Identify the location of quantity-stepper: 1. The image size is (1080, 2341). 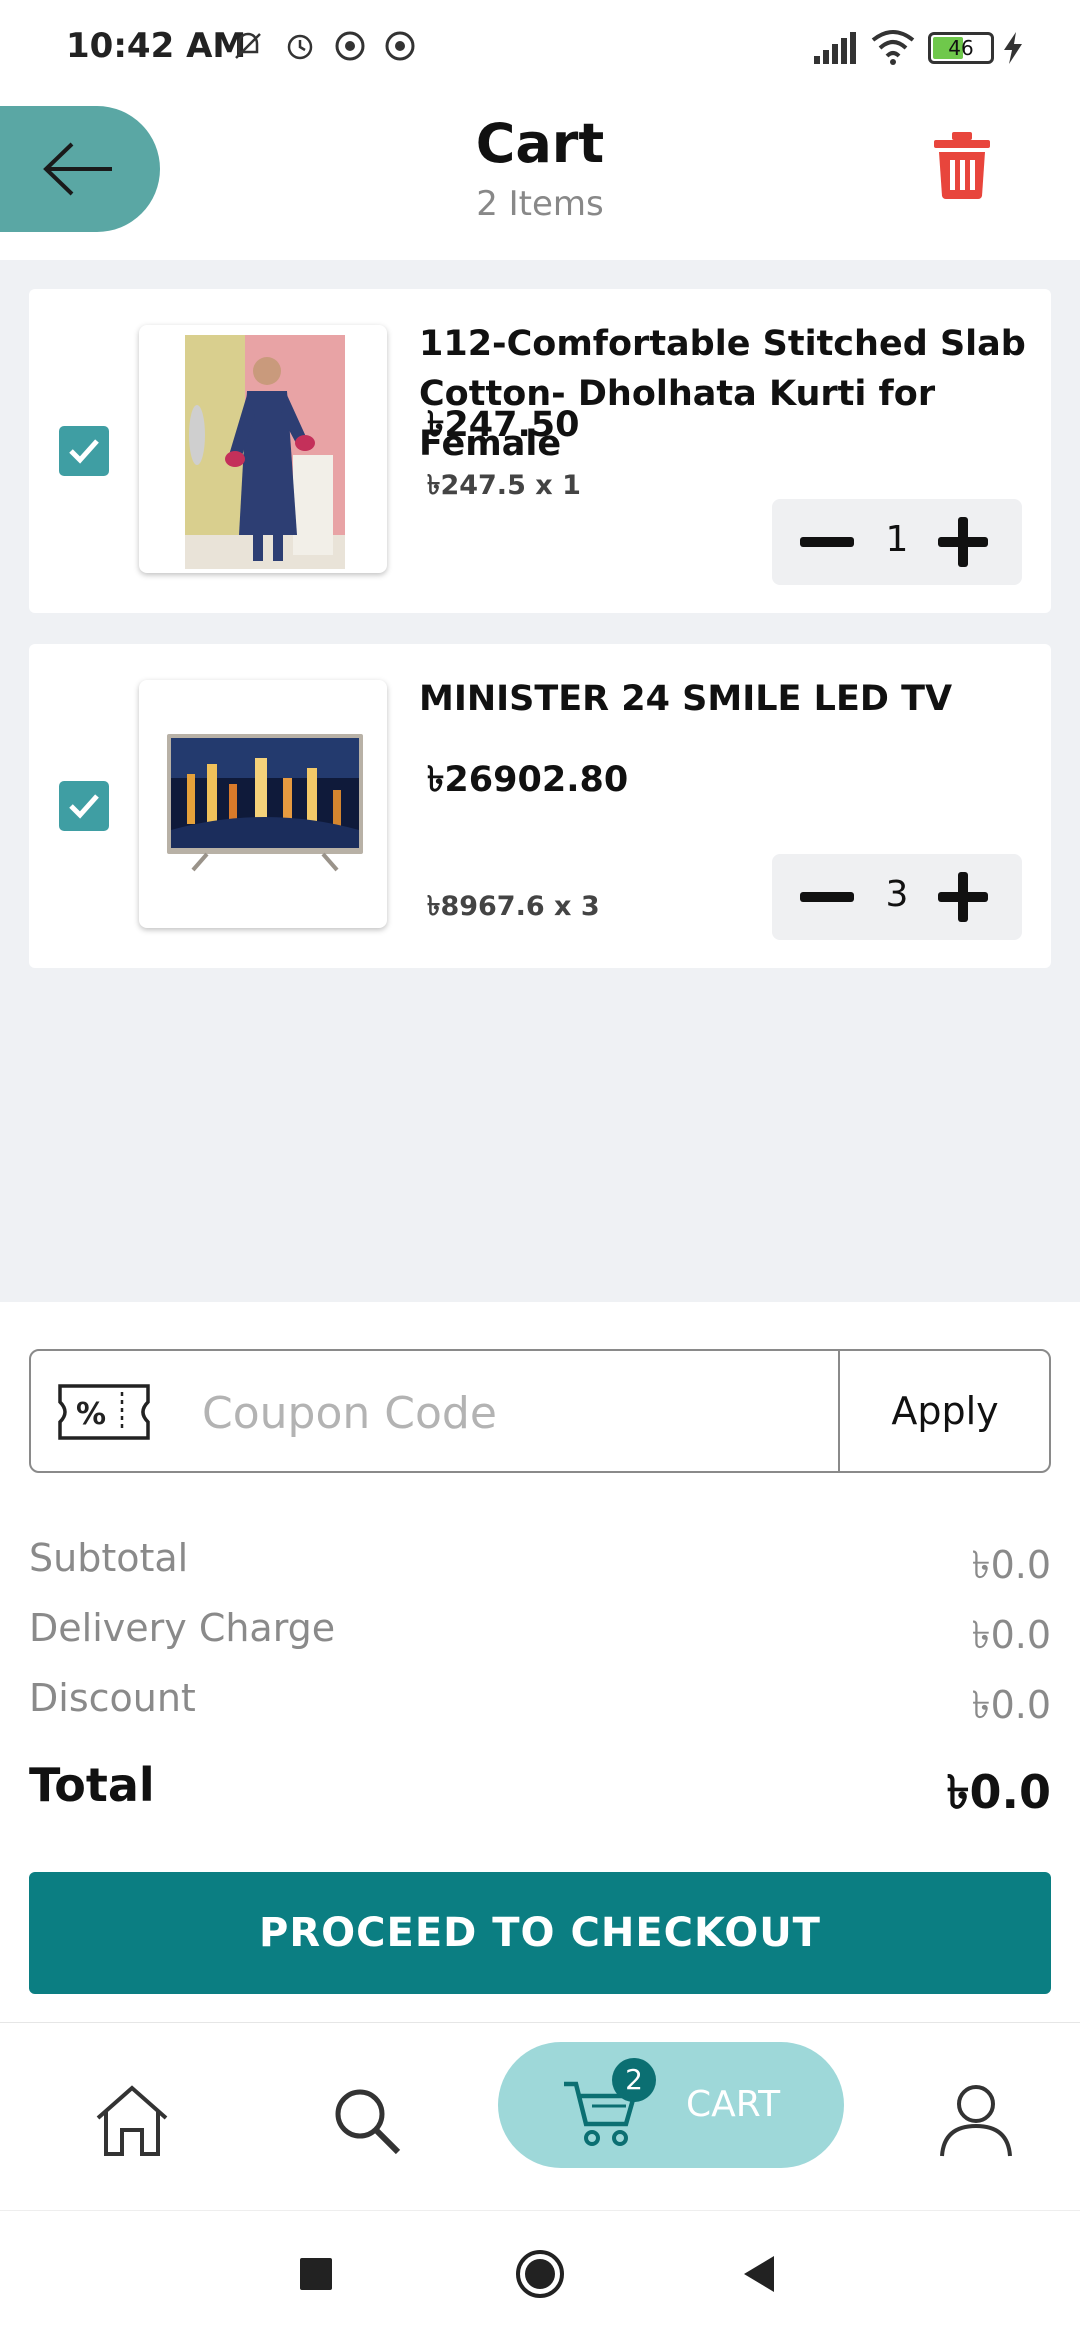
(897, 542).